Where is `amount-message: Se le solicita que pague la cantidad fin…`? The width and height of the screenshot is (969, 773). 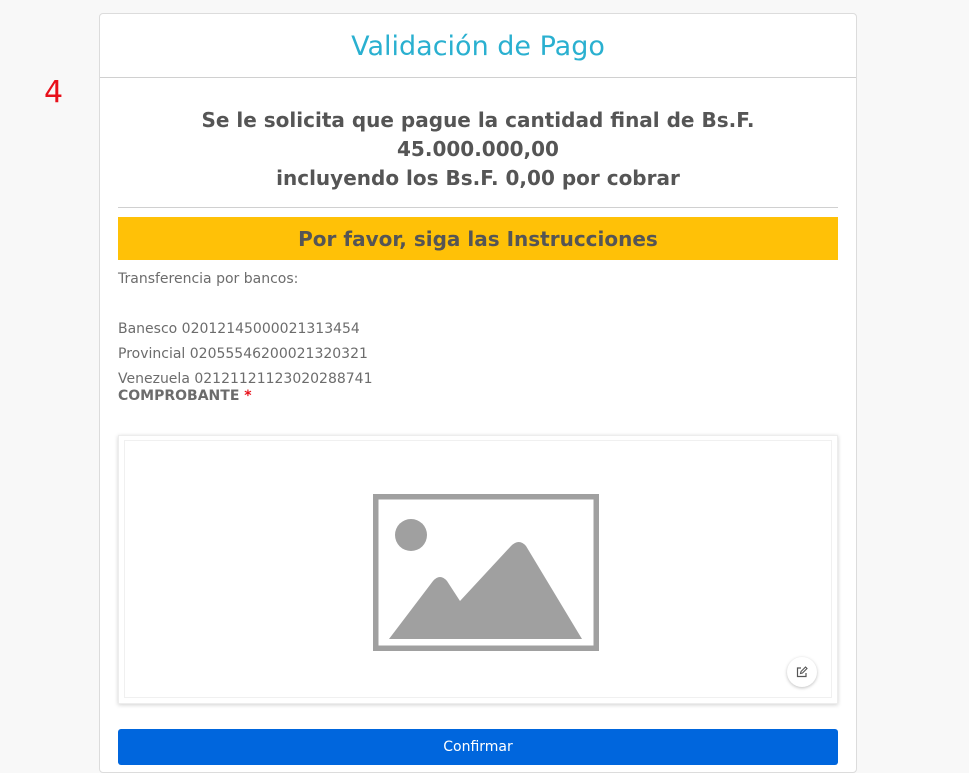
amount-message: Se le solicita que pague la cantidad fin… is located at coordinates (478, 149).